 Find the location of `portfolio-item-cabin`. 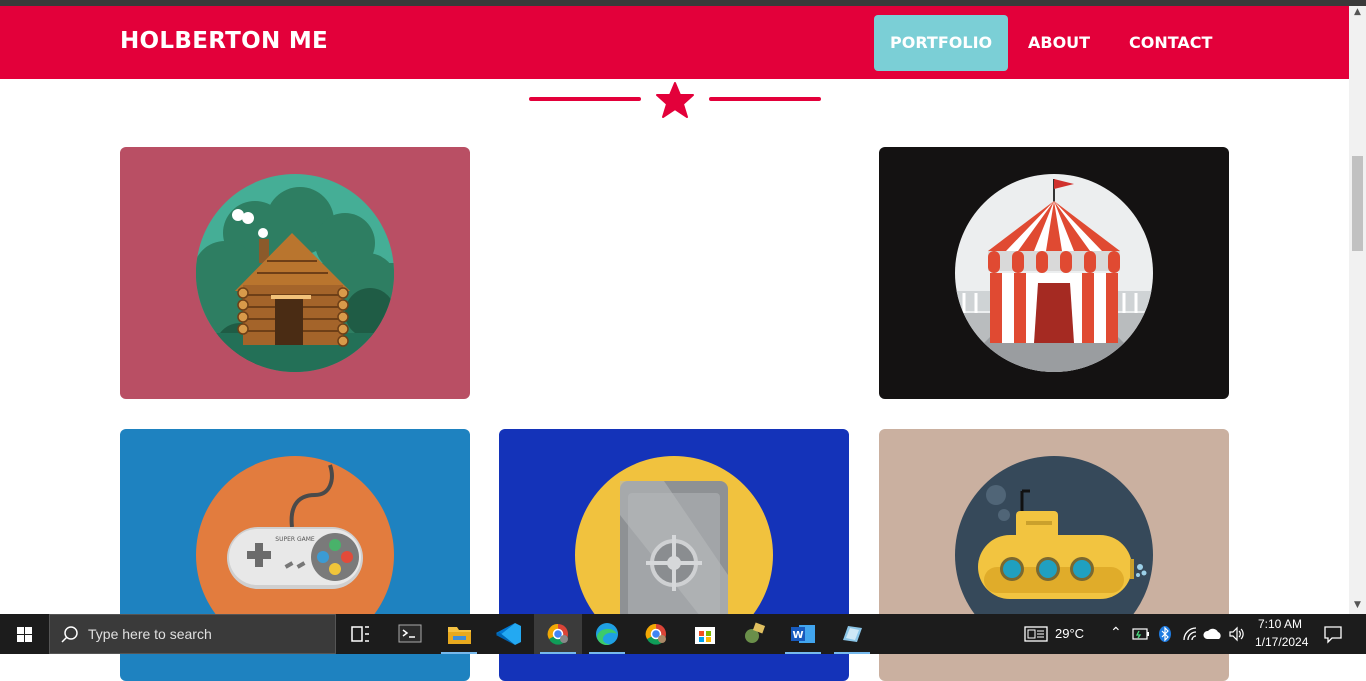

portfolio-item-cabin is located at coordinates (295, 273).